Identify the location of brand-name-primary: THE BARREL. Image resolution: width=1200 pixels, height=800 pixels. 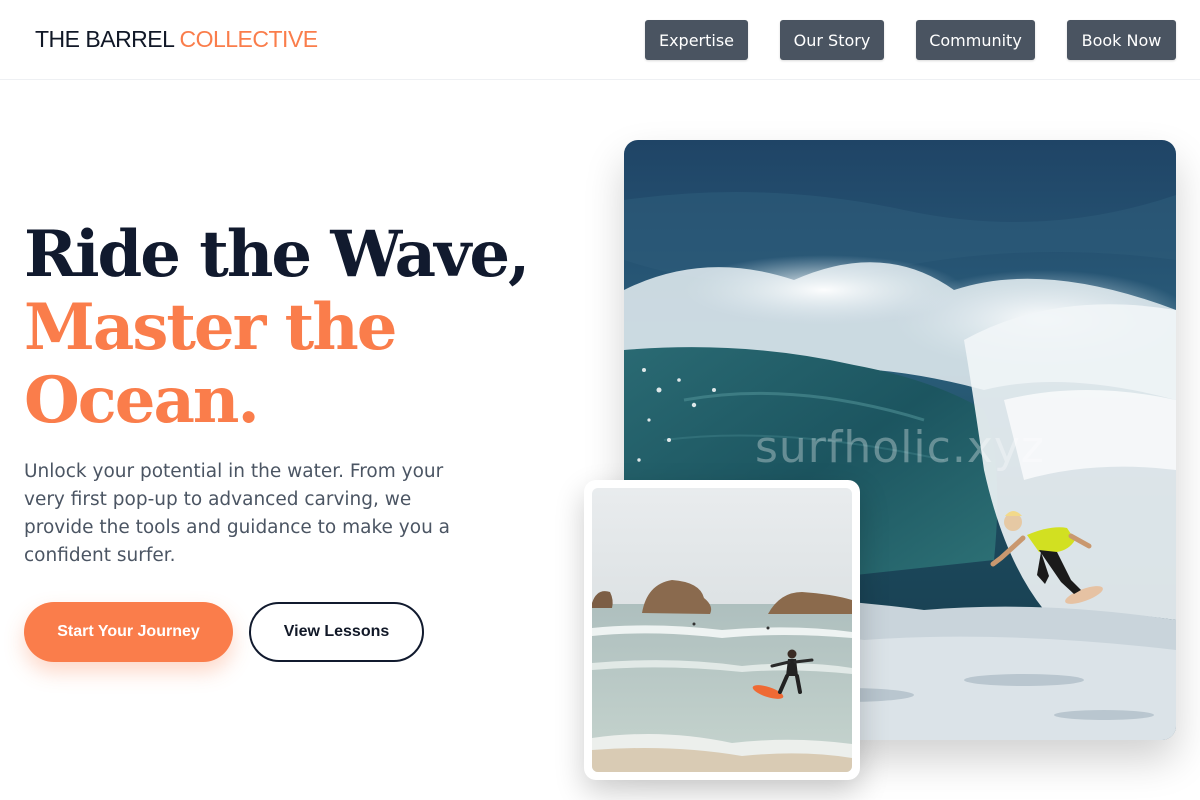
(104, 39).